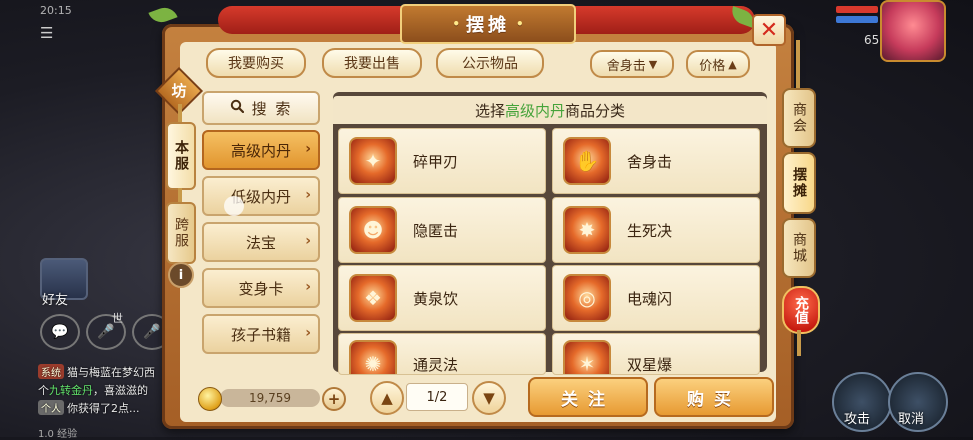 The image size is (973, 440). Describe the element at coordinates (650, 365) in the screenshot. I see `item-label: 双星爆` at that location.